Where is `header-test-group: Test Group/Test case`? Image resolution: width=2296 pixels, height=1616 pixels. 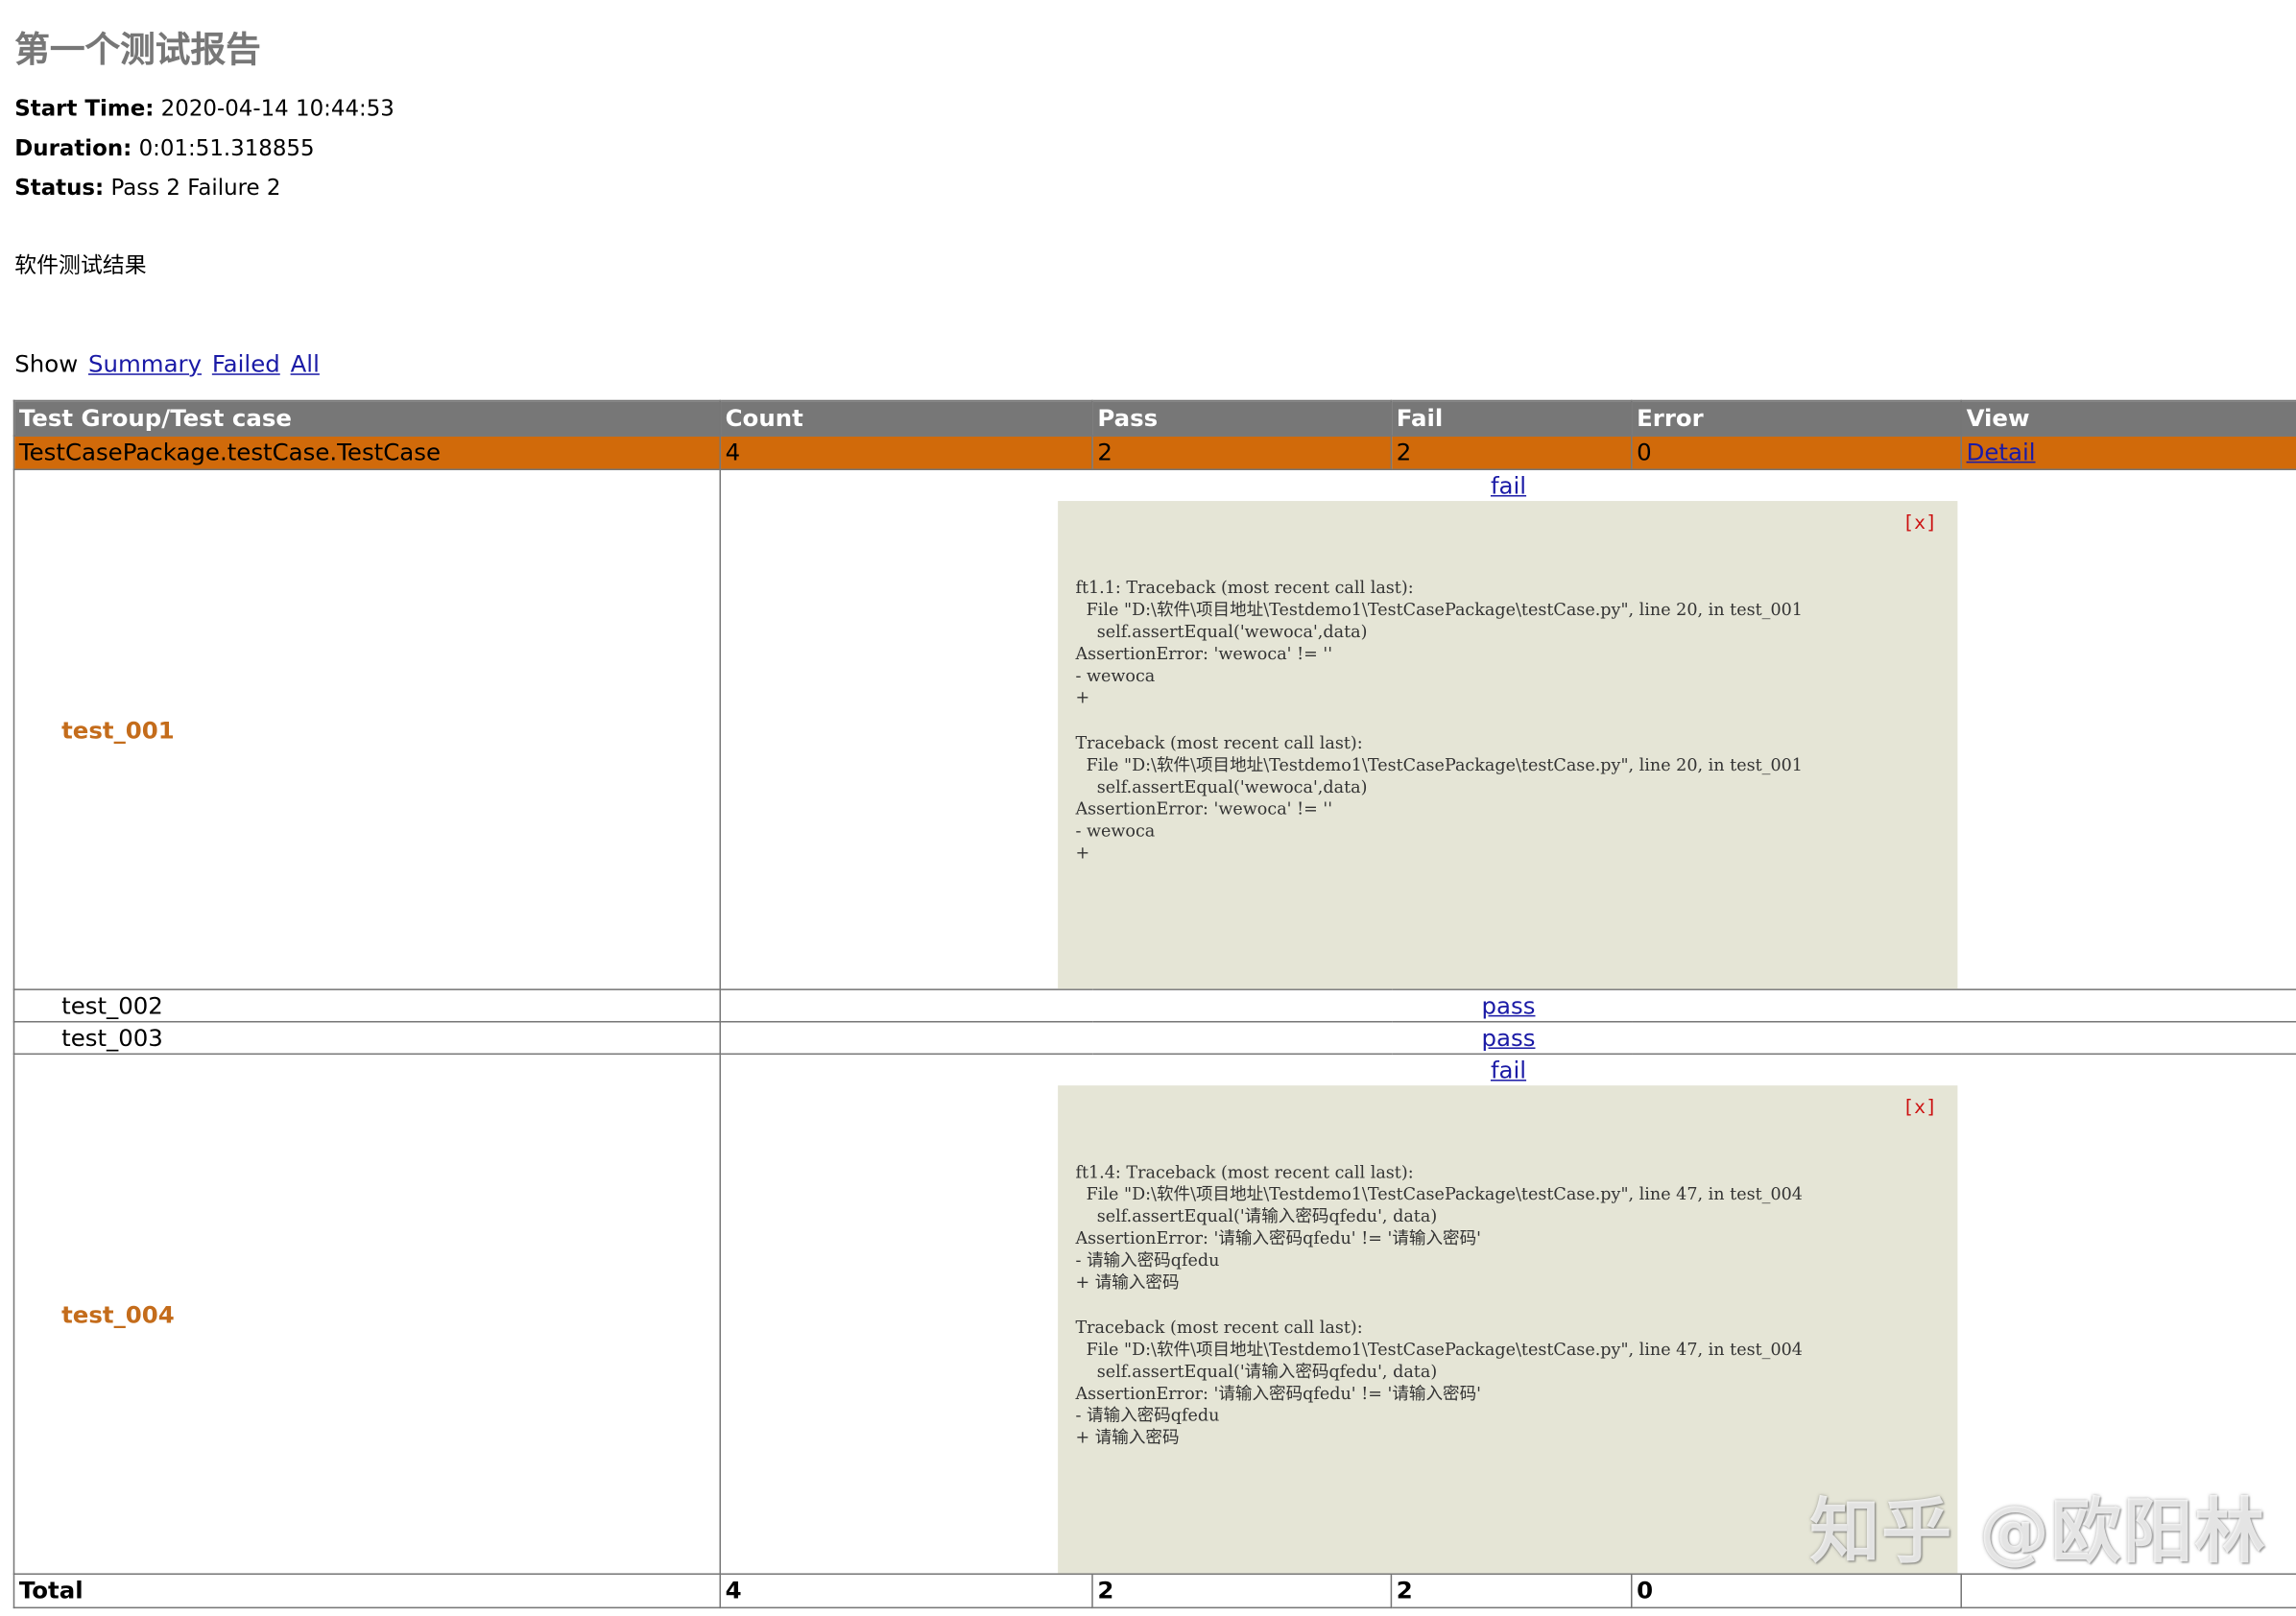 header-test-group: Test Group/Test case is located at coordinates (367, 418).